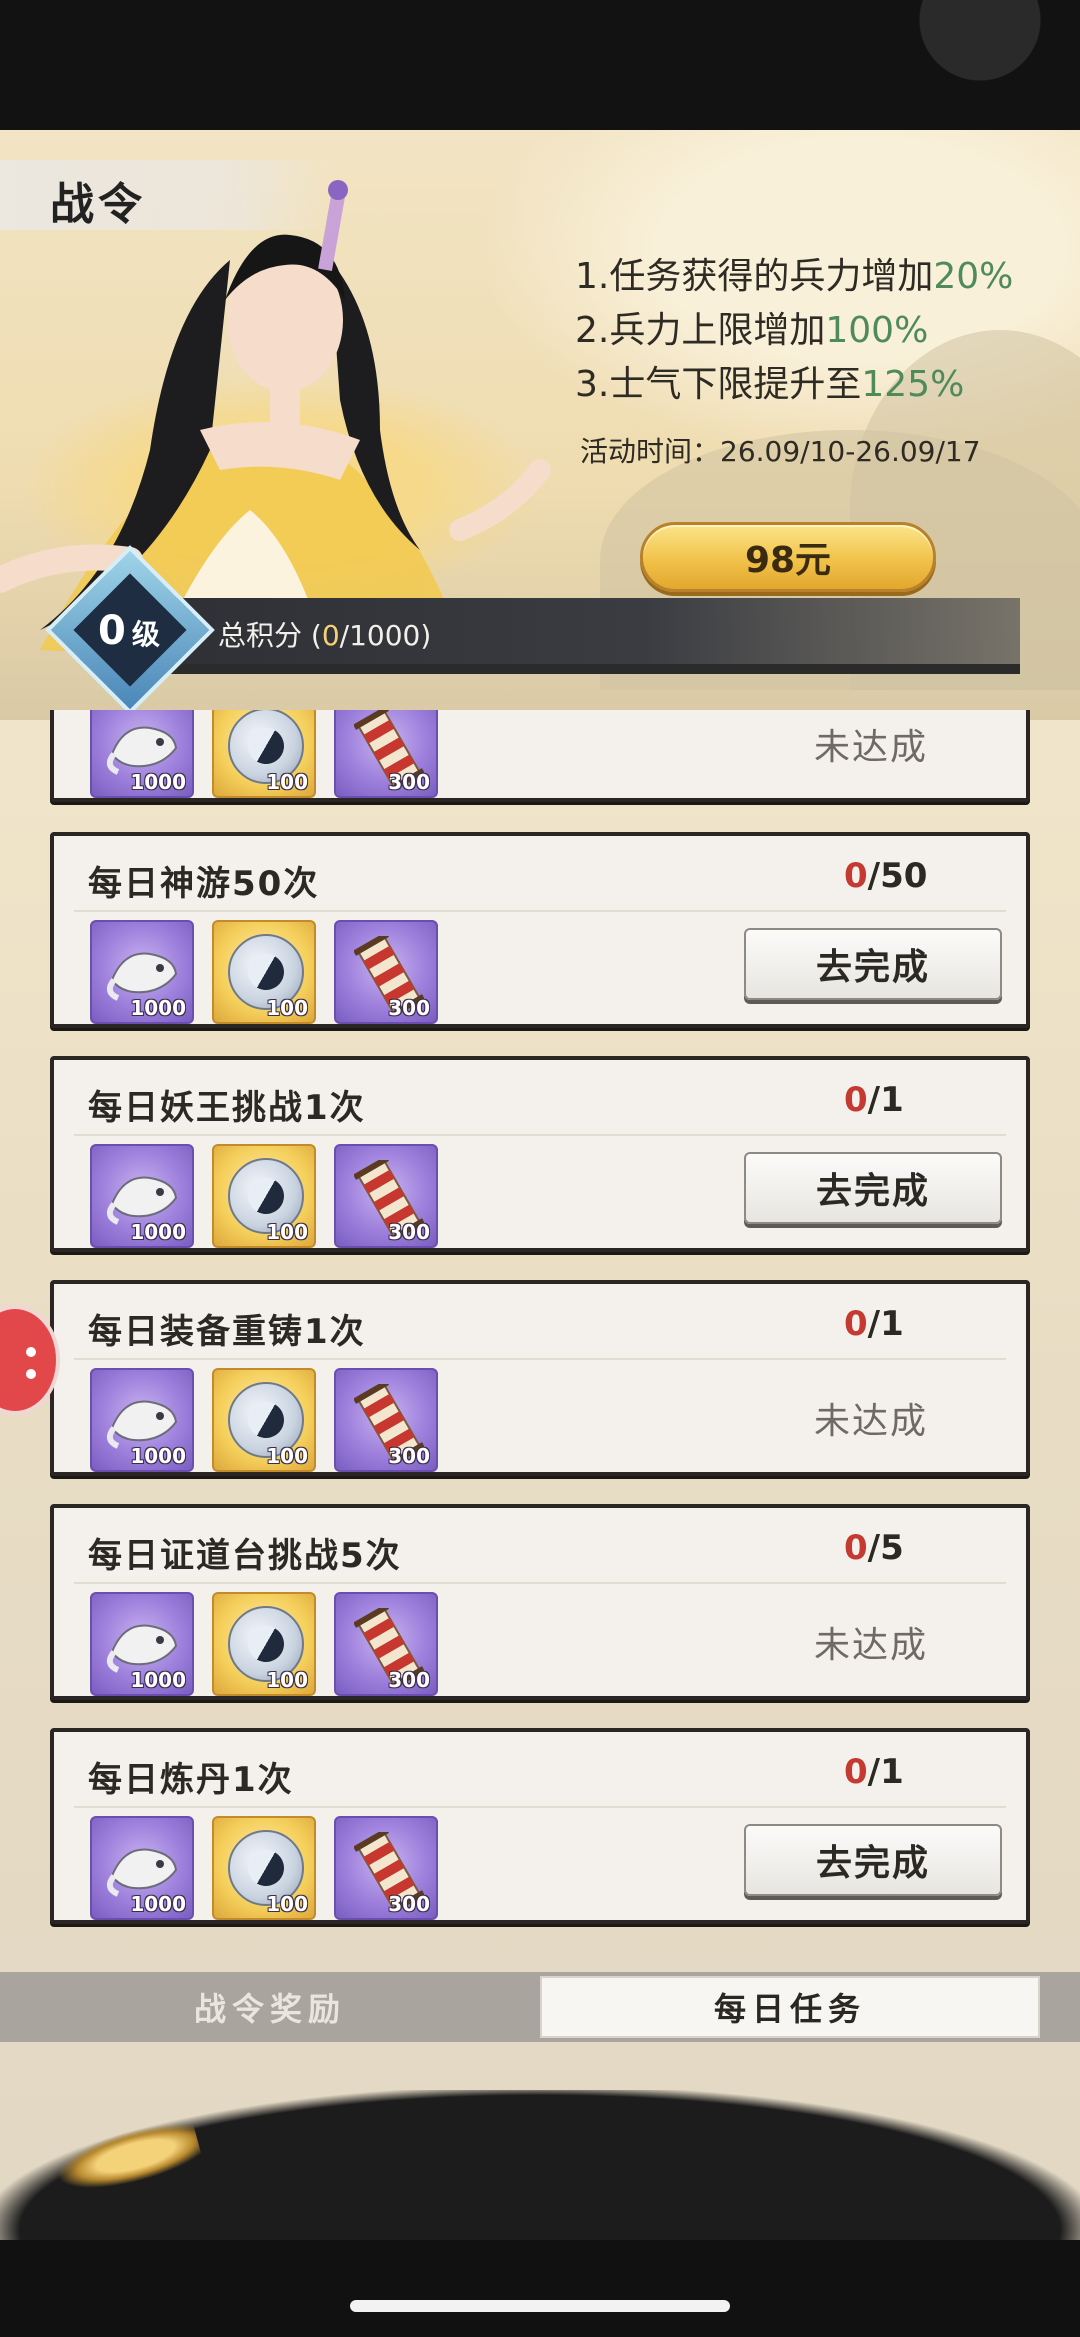 The image size is (1080, 2337). What do you see at coordinates (98, 204) in the screenshot?
I see `page-title: 战令` at bounding box center [98, 204].